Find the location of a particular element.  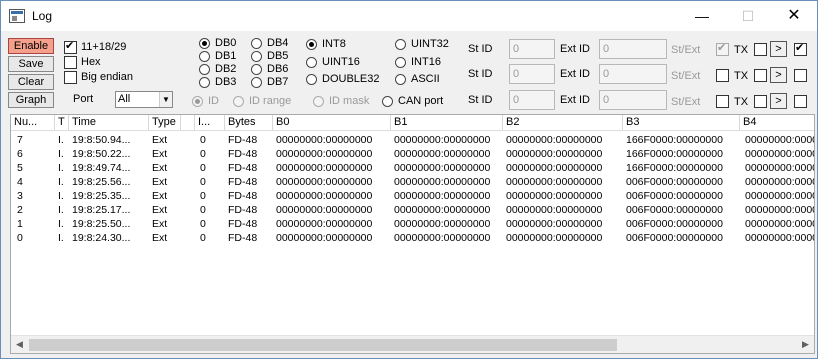

col-header-b2: B2 is located at coordinates (563, 123).